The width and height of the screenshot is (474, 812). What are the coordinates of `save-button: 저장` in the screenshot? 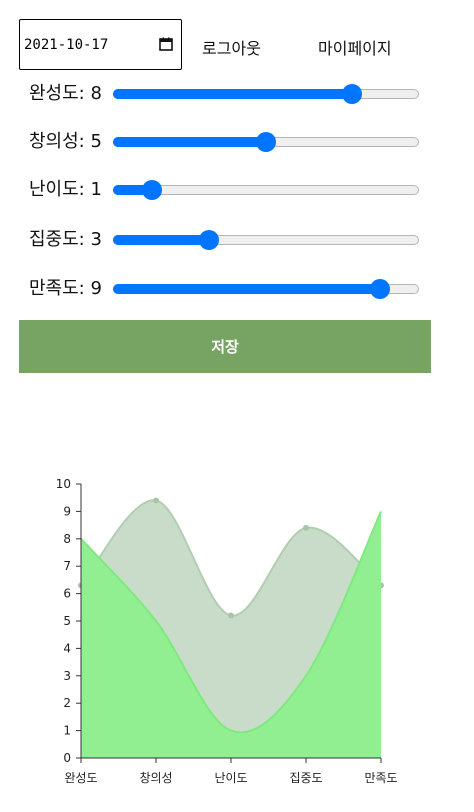 It's located at (225, 346).